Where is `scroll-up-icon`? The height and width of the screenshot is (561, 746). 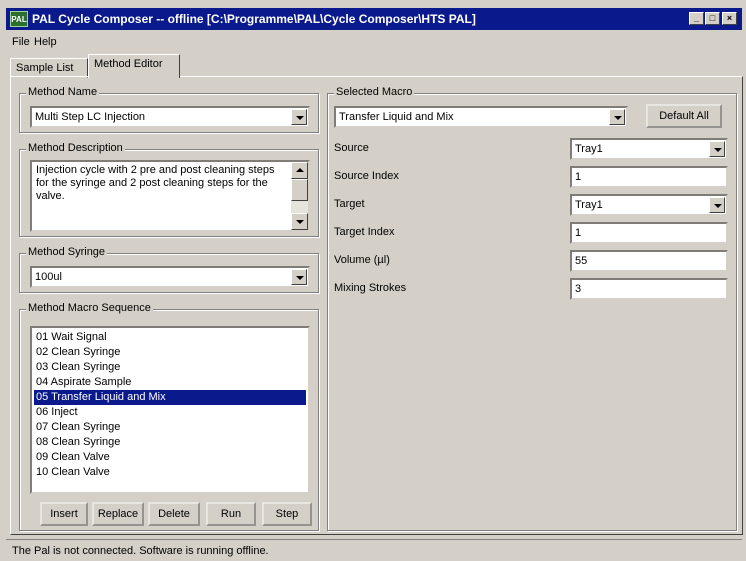 scroll-up-icon is located at coordinates (299, 170).